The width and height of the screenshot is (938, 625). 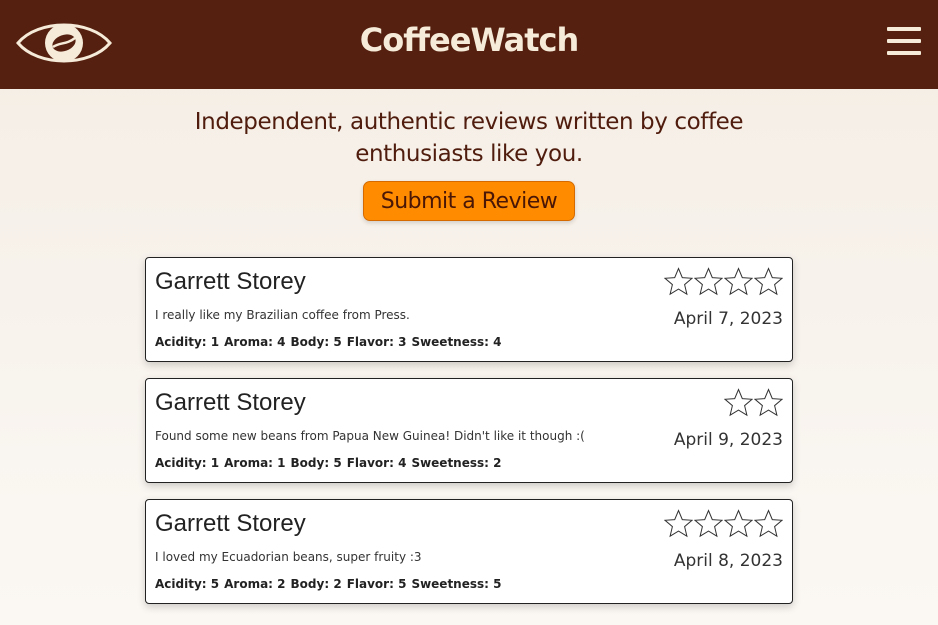 What do you see at coordinates (728, 319) in the screenshot?
I see `review-date: April 7, 2023` at bounding box center [728, 319].